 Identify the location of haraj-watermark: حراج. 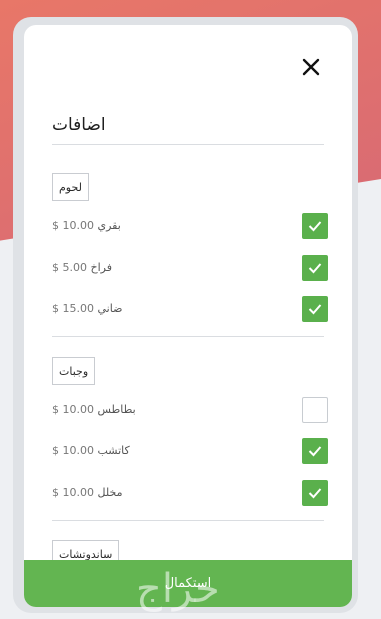
(179, 589).